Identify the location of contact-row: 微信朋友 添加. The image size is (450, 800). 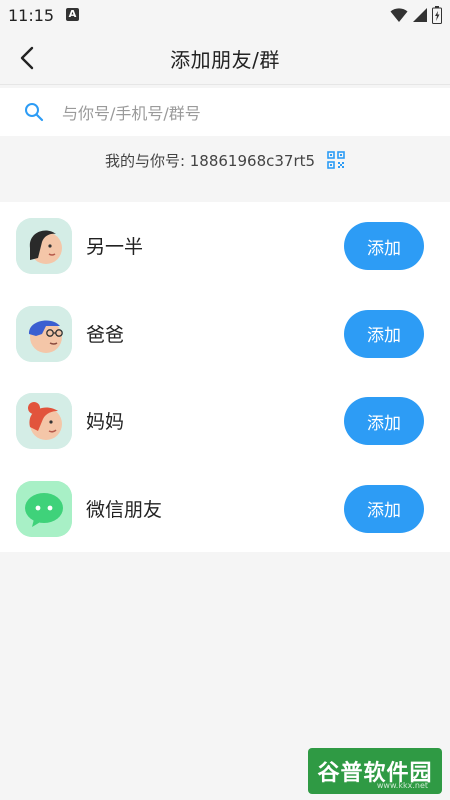
(225, 509).